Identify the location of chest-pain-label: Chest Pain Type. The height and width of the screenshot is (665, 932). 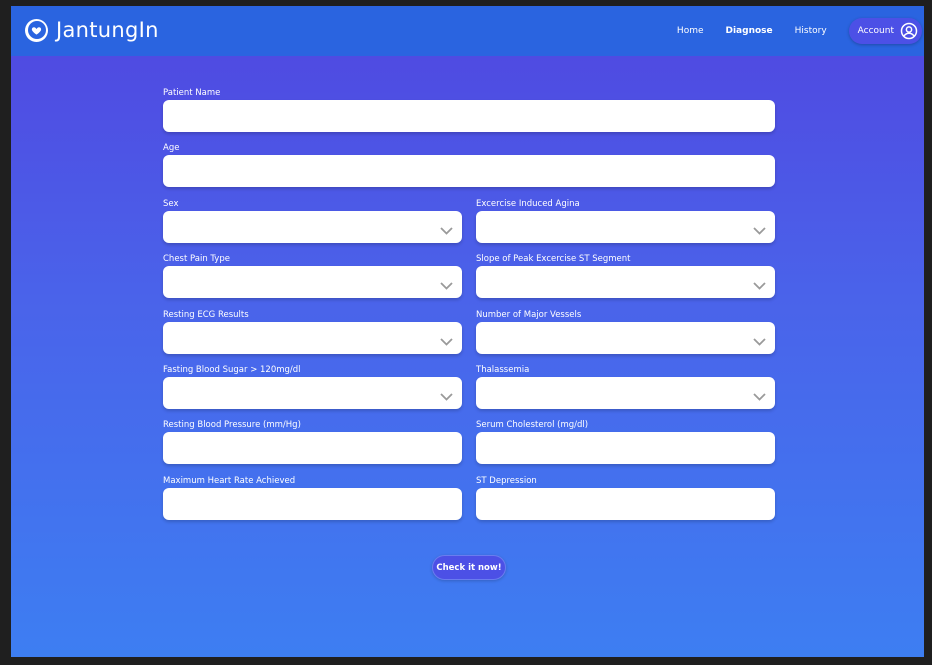
(196, 259).